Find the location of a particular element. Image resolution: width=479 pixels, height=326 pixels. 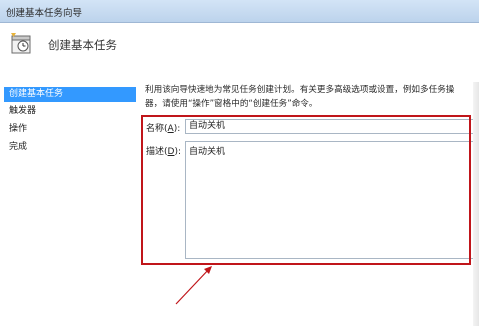

sidebar-item-trigger: 触发器 is located at coordinates (70, 111).